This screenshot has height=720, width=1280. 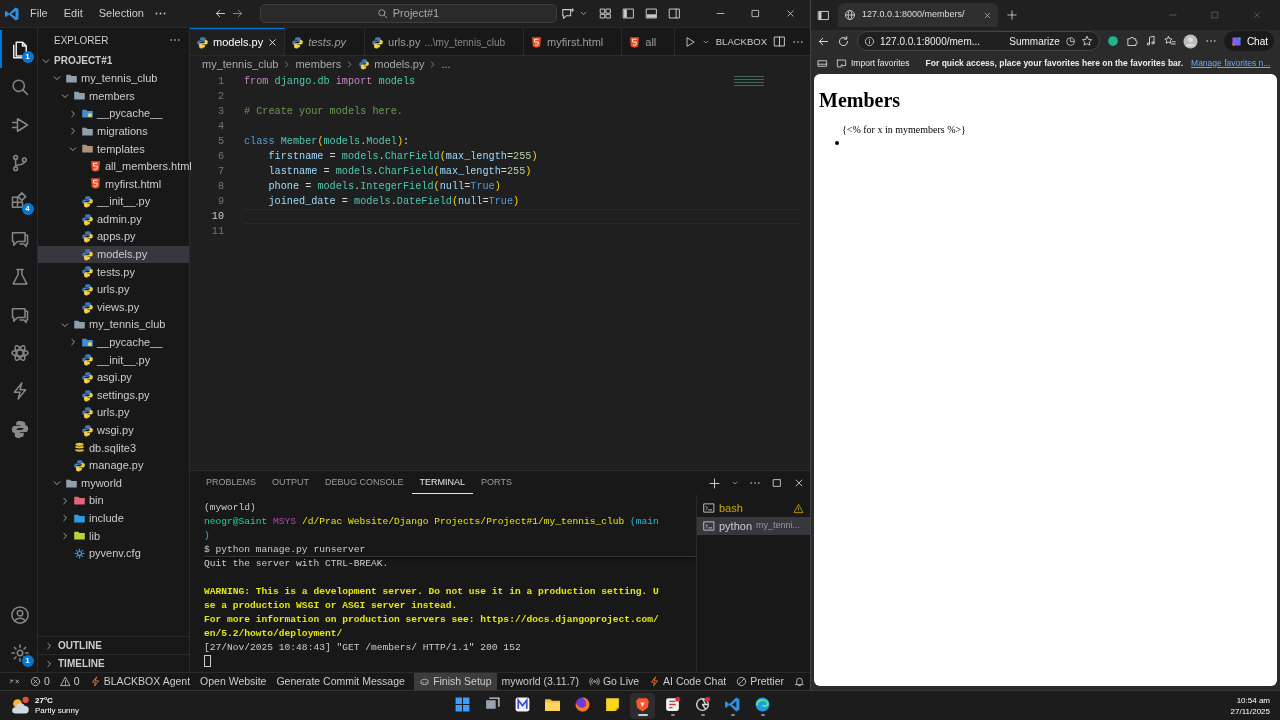 I want to click on status-item: BLACKBOX Agent, so click(x=140, y=681).